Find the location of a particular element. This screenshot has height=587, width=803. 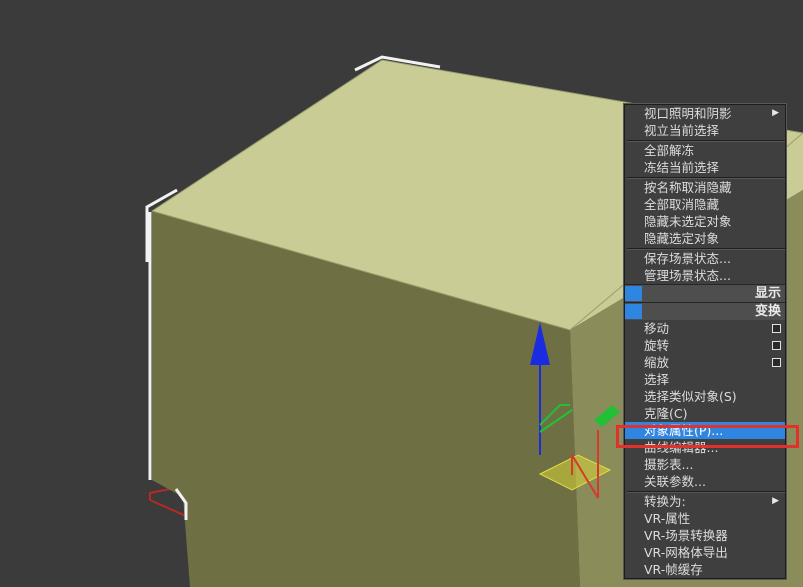

menu-item-unhide-by-name: 按名称取消隐藏 is located at coordinates (705, 187).